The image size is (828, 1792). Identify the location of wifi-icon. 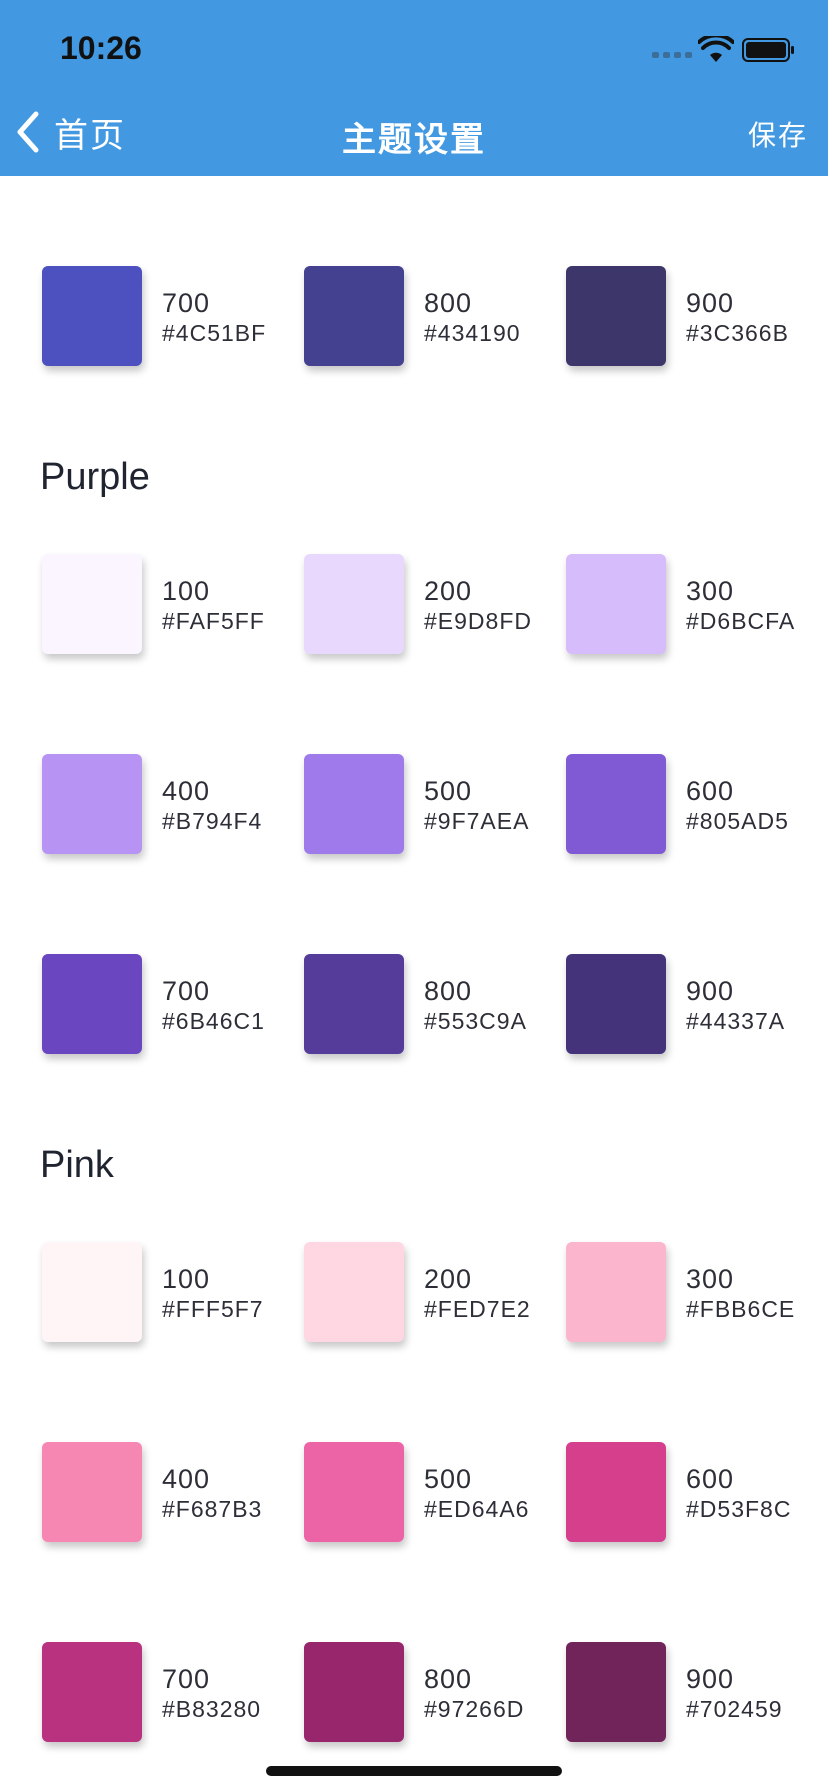
(716, 49).